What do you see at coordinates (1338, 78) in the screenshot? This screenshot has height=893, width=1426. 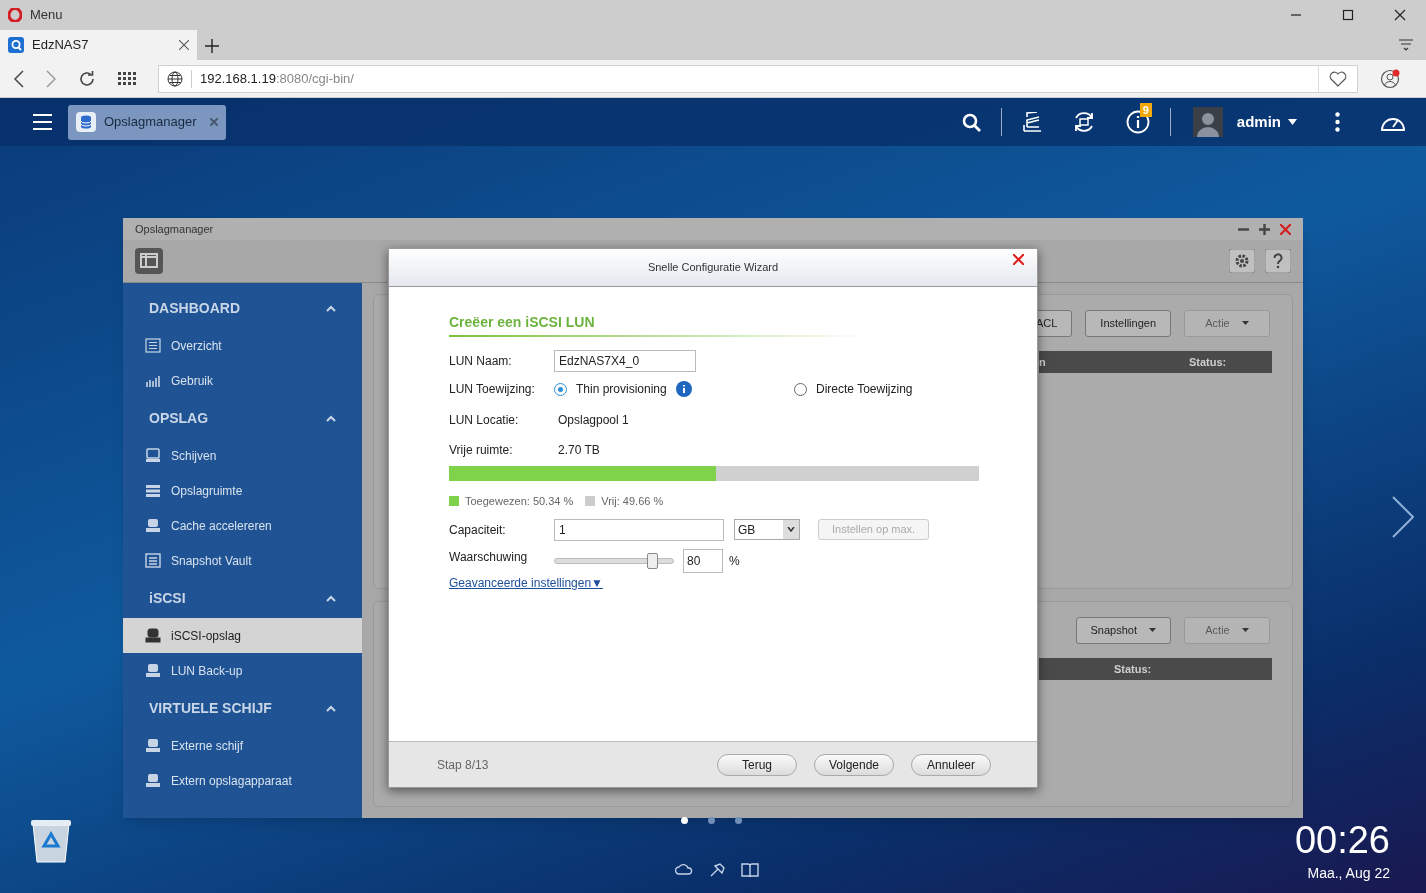 I see `heart-icon` at bounding box center [1338, 78].